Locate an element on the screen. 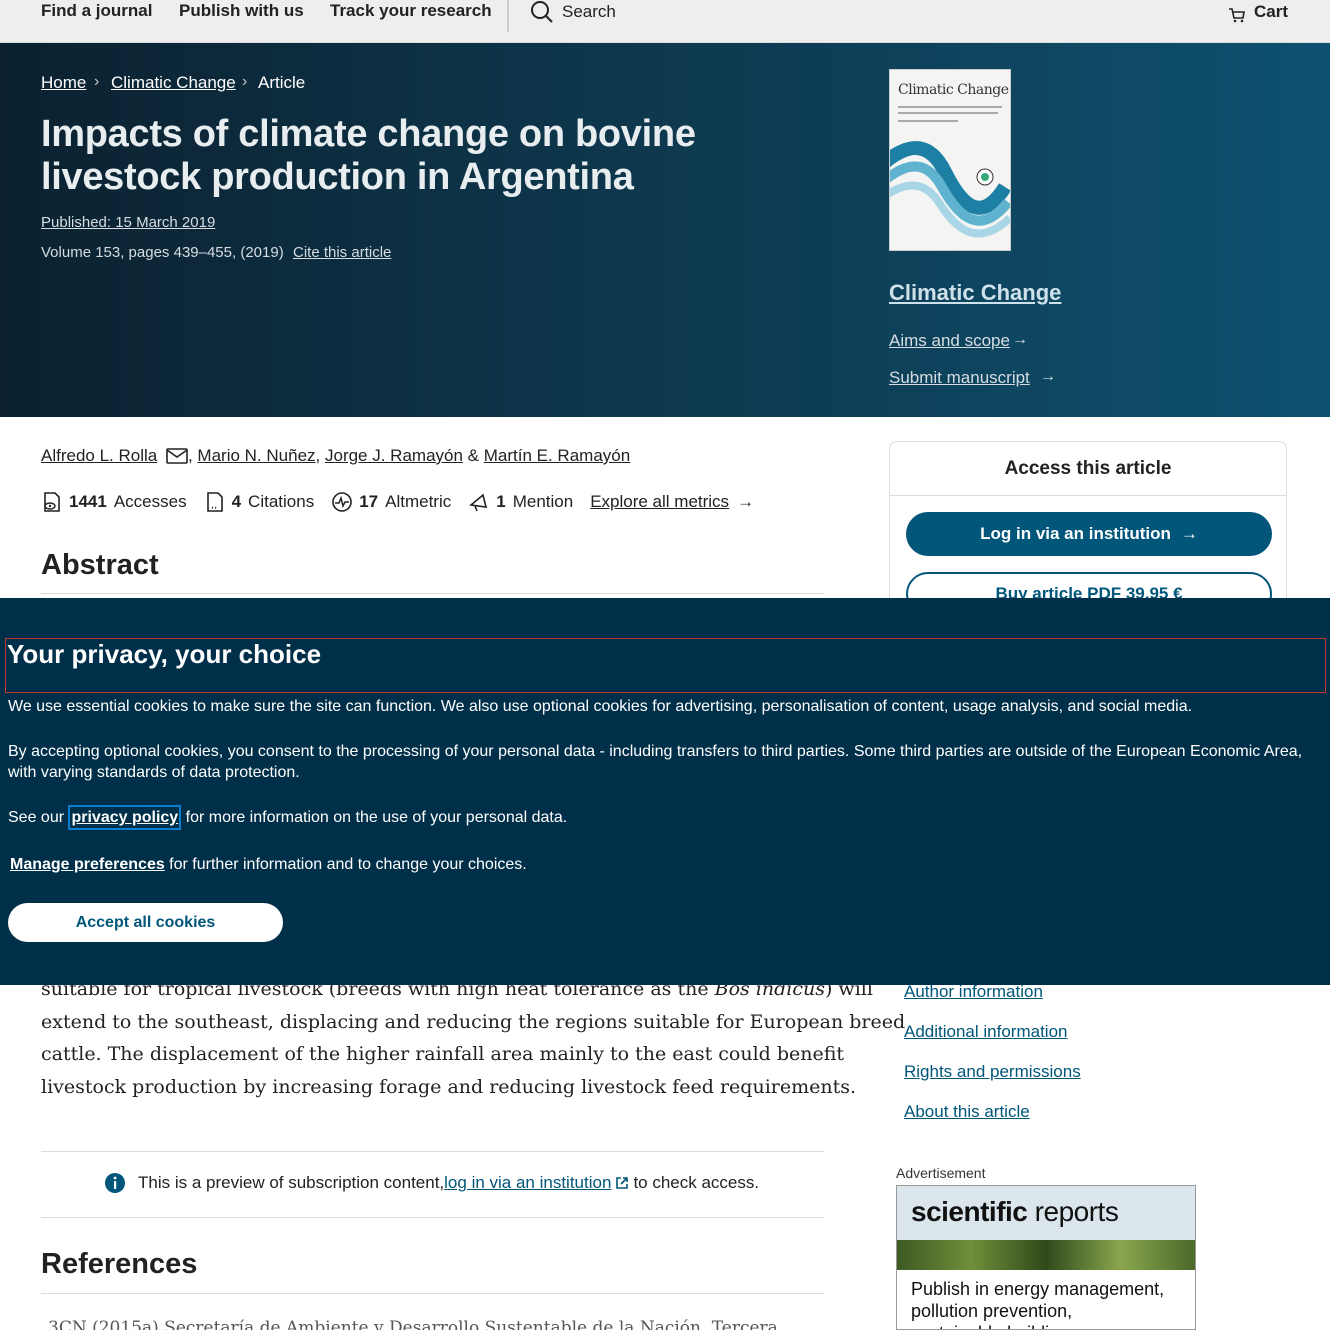 This screenshot has height=1330, width=1330. preview-login-link: log in via an institution is located at coordinates (527, 1183).